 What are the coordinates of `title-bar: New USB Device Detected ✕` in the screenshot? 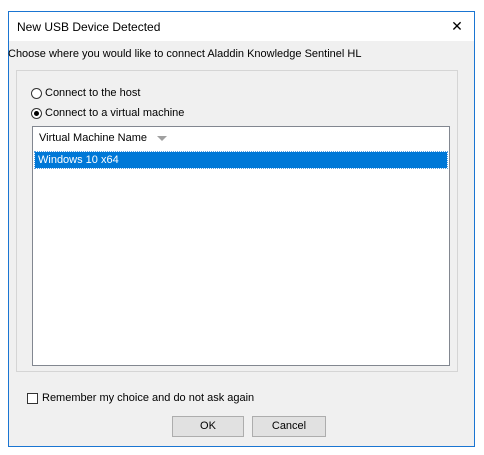 It's located at (241, 26).